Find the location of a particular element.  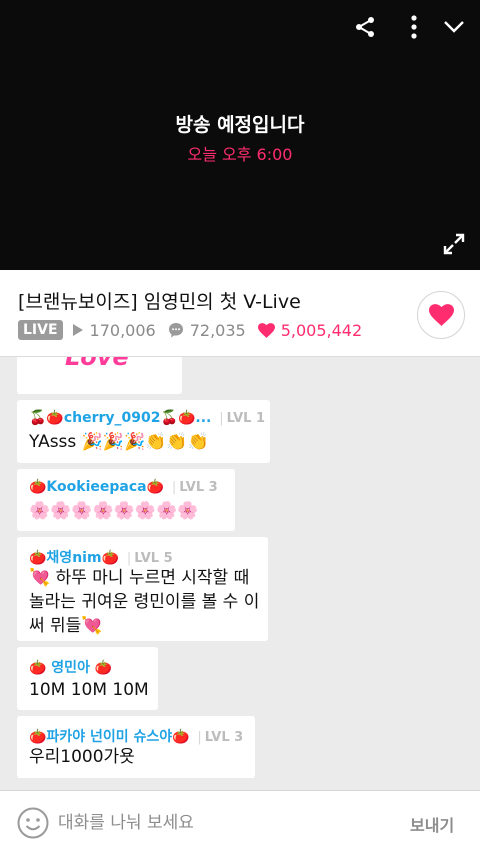

chat-message: 🍅파카야 넌이미 슈스야🍅 | LVL 3 우리1000가욧 is located at coordinates (136, 747).